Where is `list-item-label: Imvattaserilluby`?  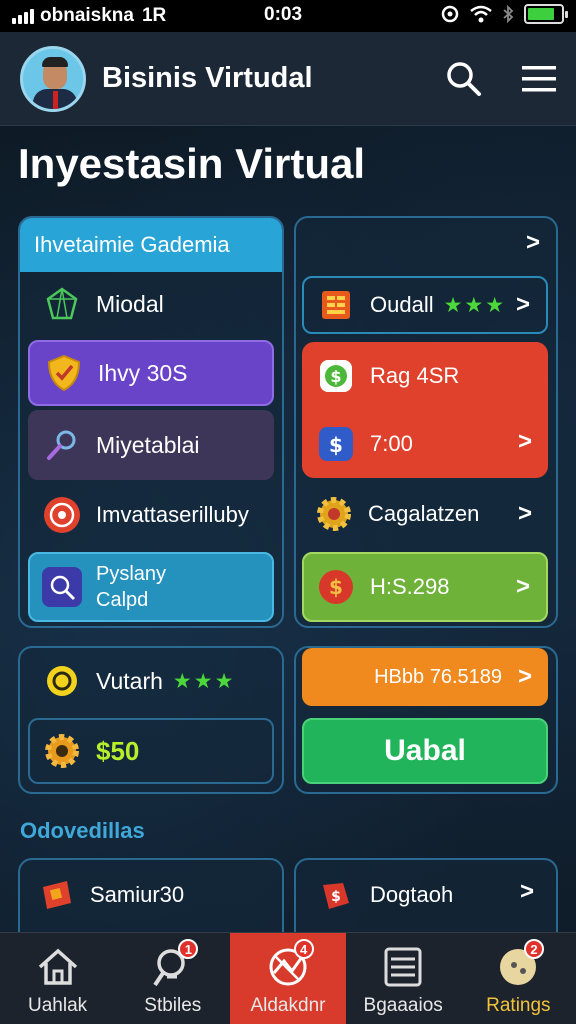 list-item-label: Imvattaserilluby is located at coordinates (172, 514).